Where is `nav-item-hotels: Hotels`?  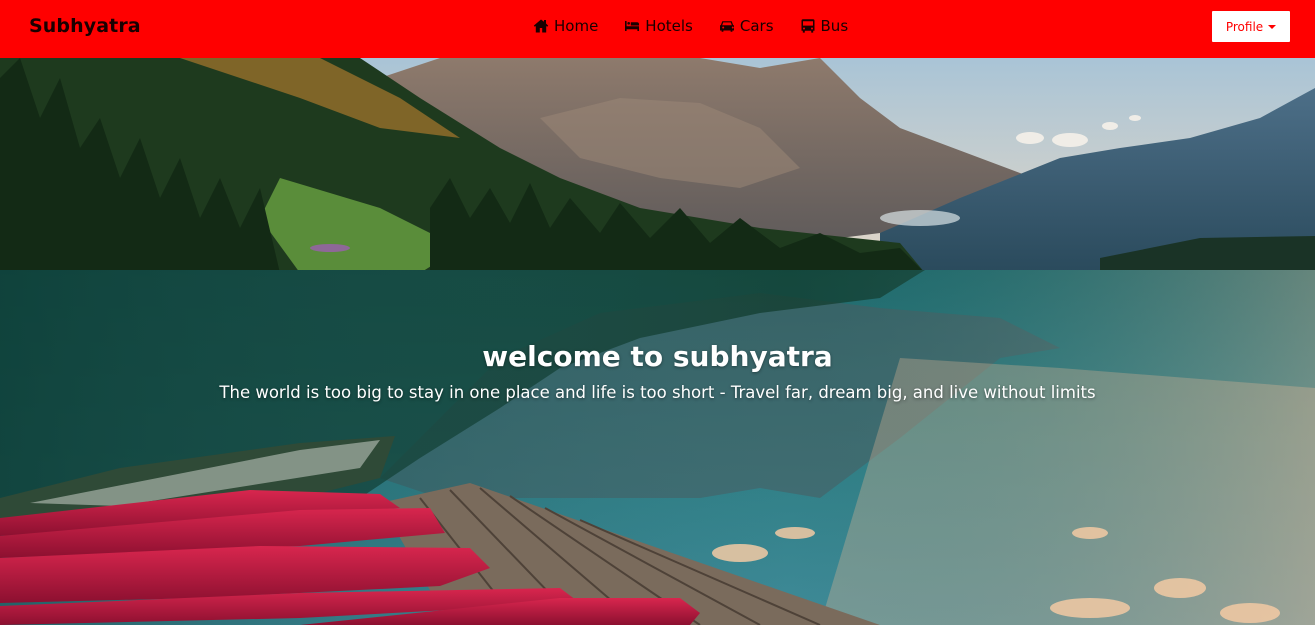
nav-item-hotels: Hotels is located at coordinates (658, 26).